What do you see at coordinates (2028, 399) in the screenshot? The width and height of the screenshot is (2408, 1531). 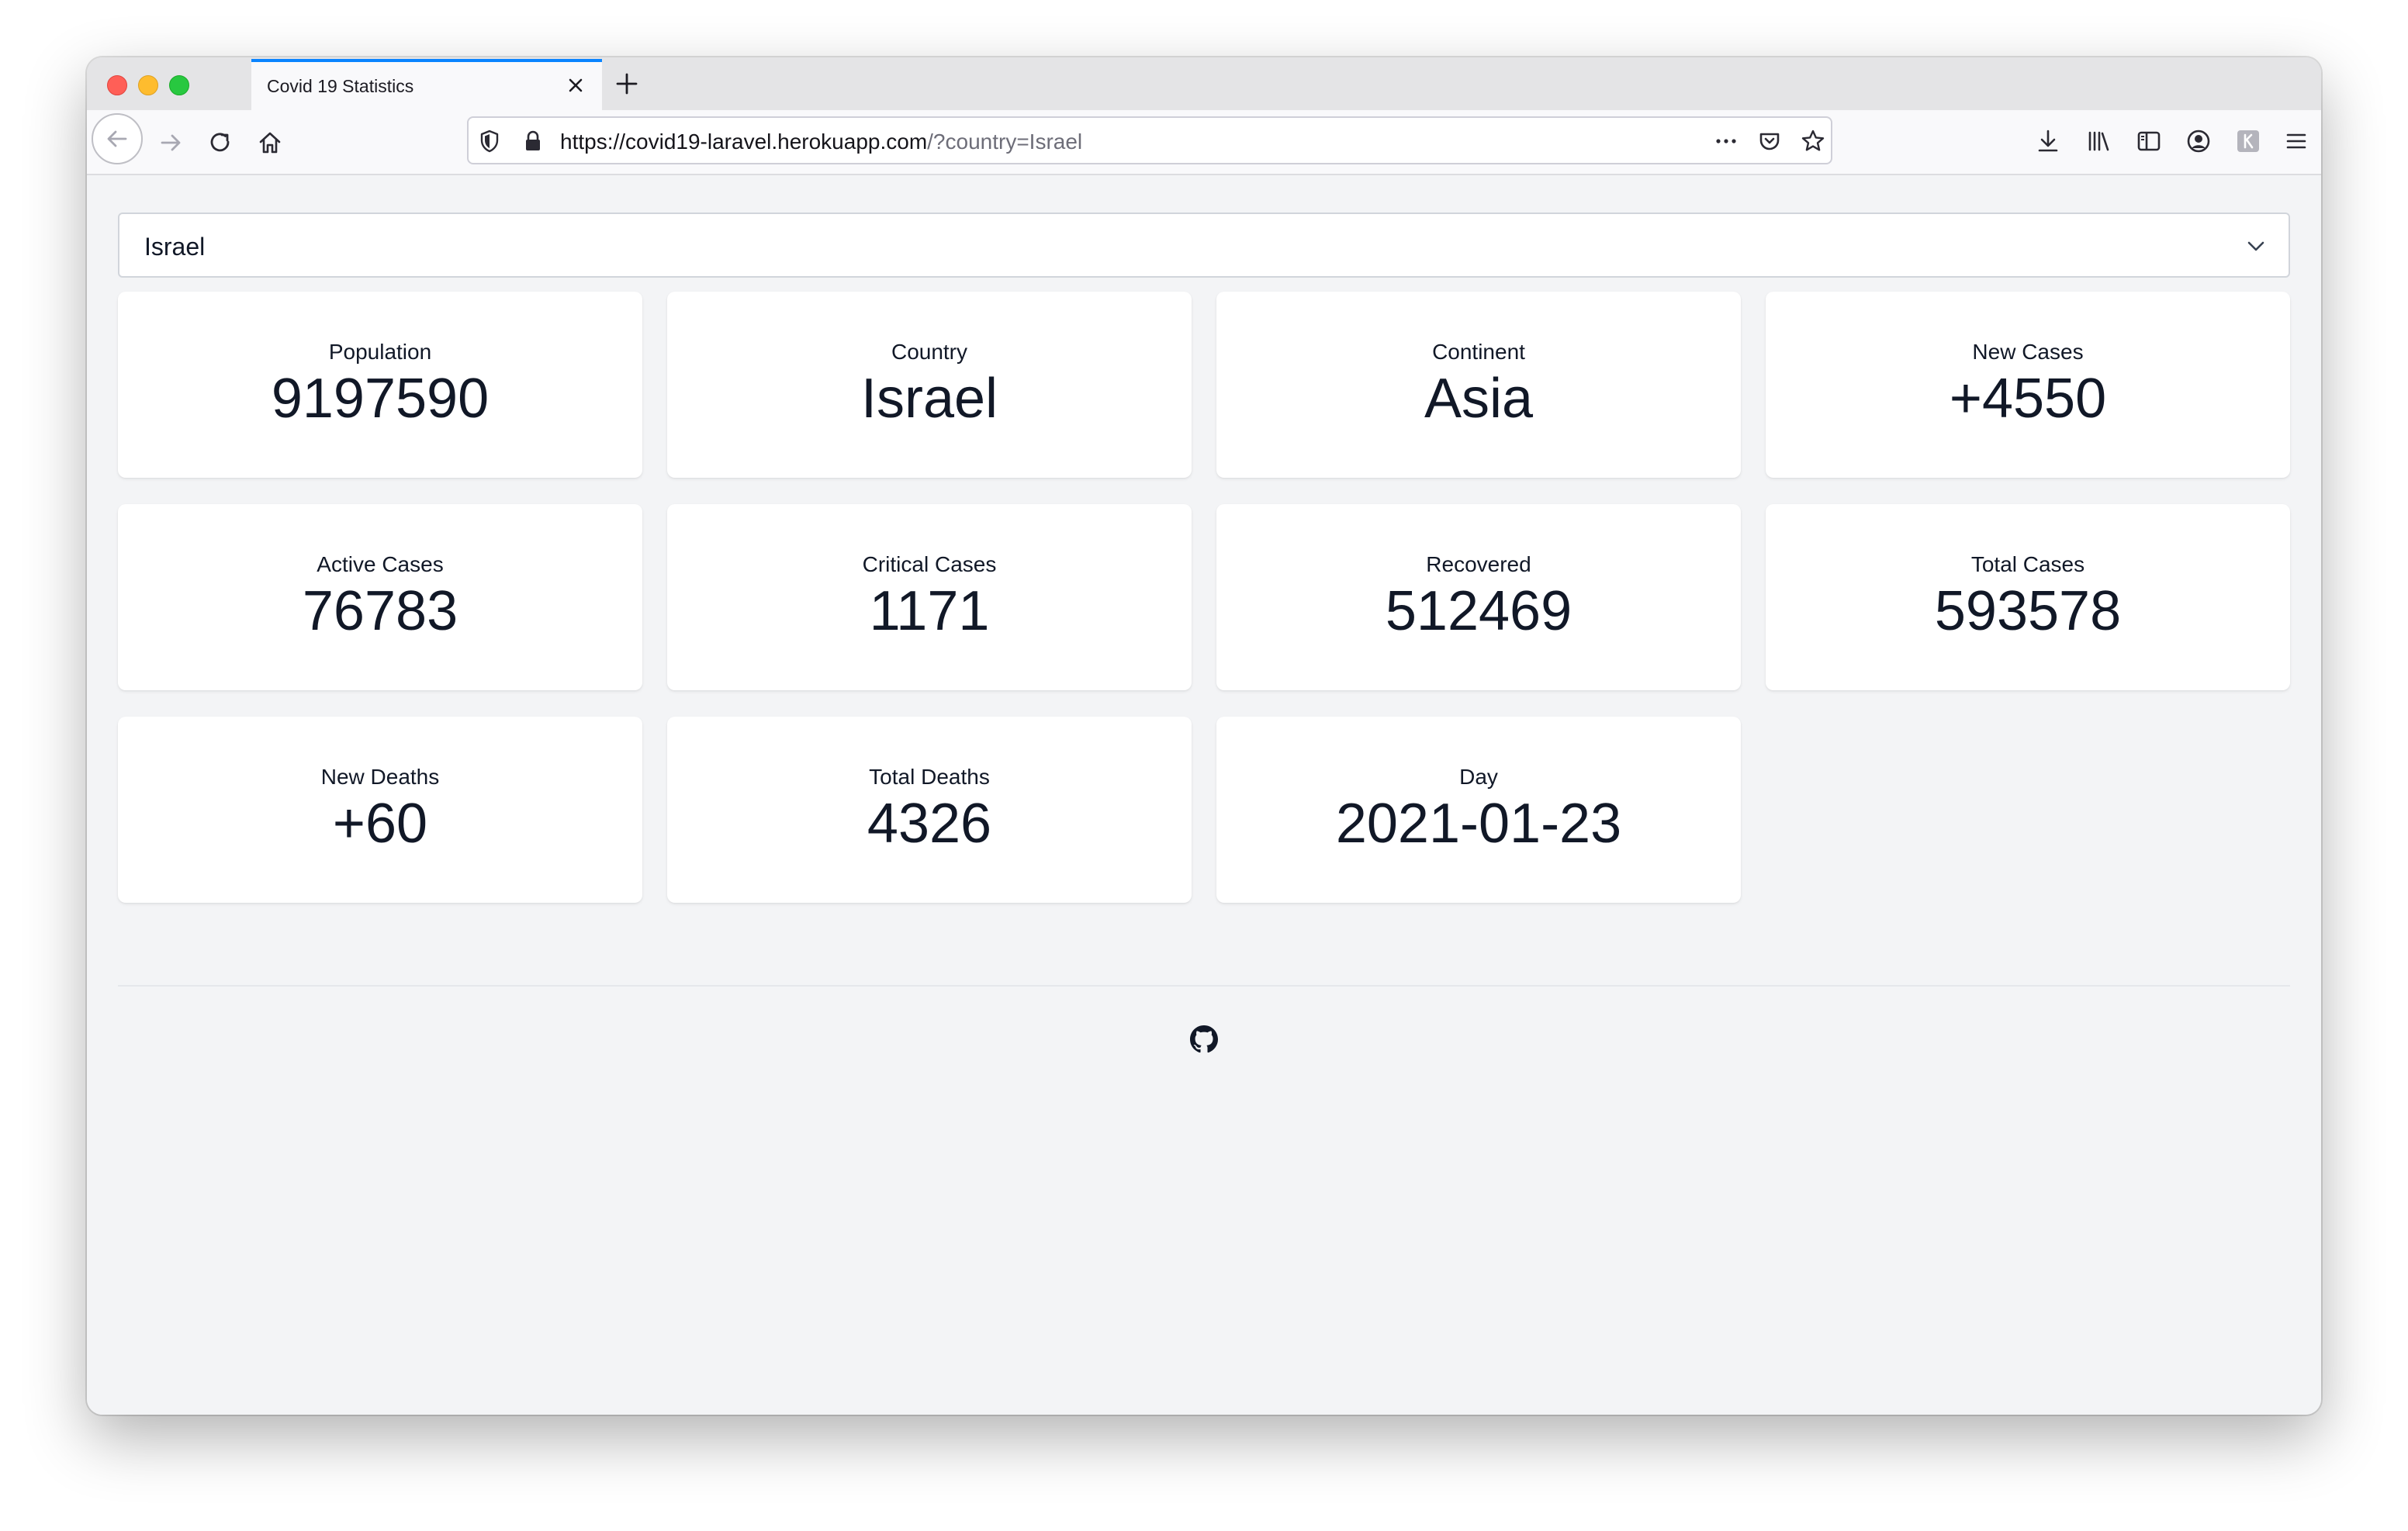 I see `stat-value: +4550` at bounding box center [2028, 399].